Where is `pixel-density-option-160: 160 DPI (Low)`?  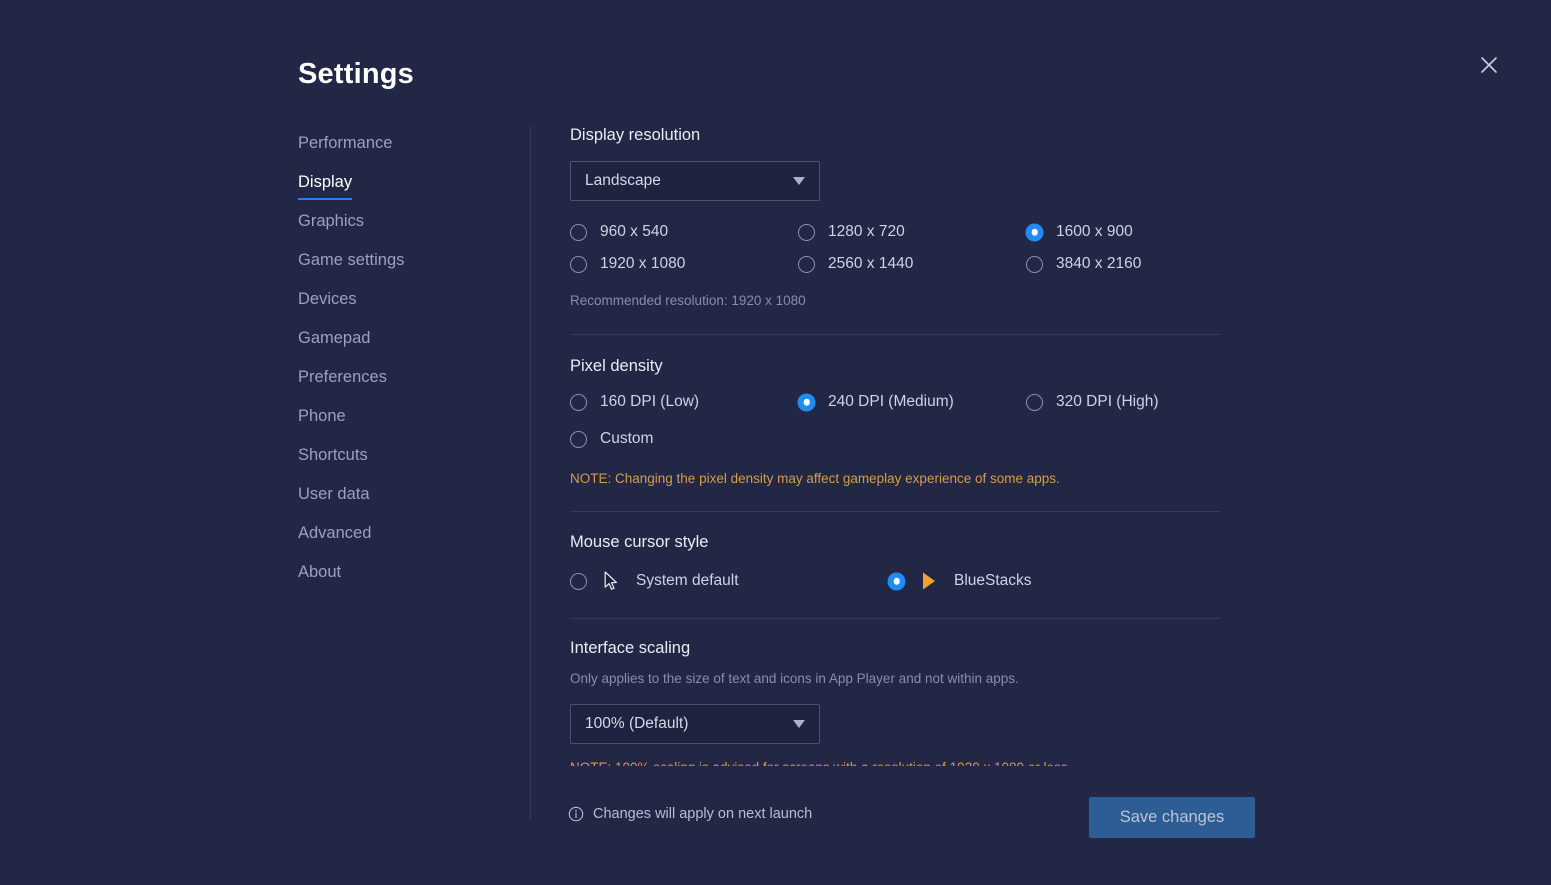 pixel-density-option-160: 160 DPI (Low) is located at coordinates (684, 402).